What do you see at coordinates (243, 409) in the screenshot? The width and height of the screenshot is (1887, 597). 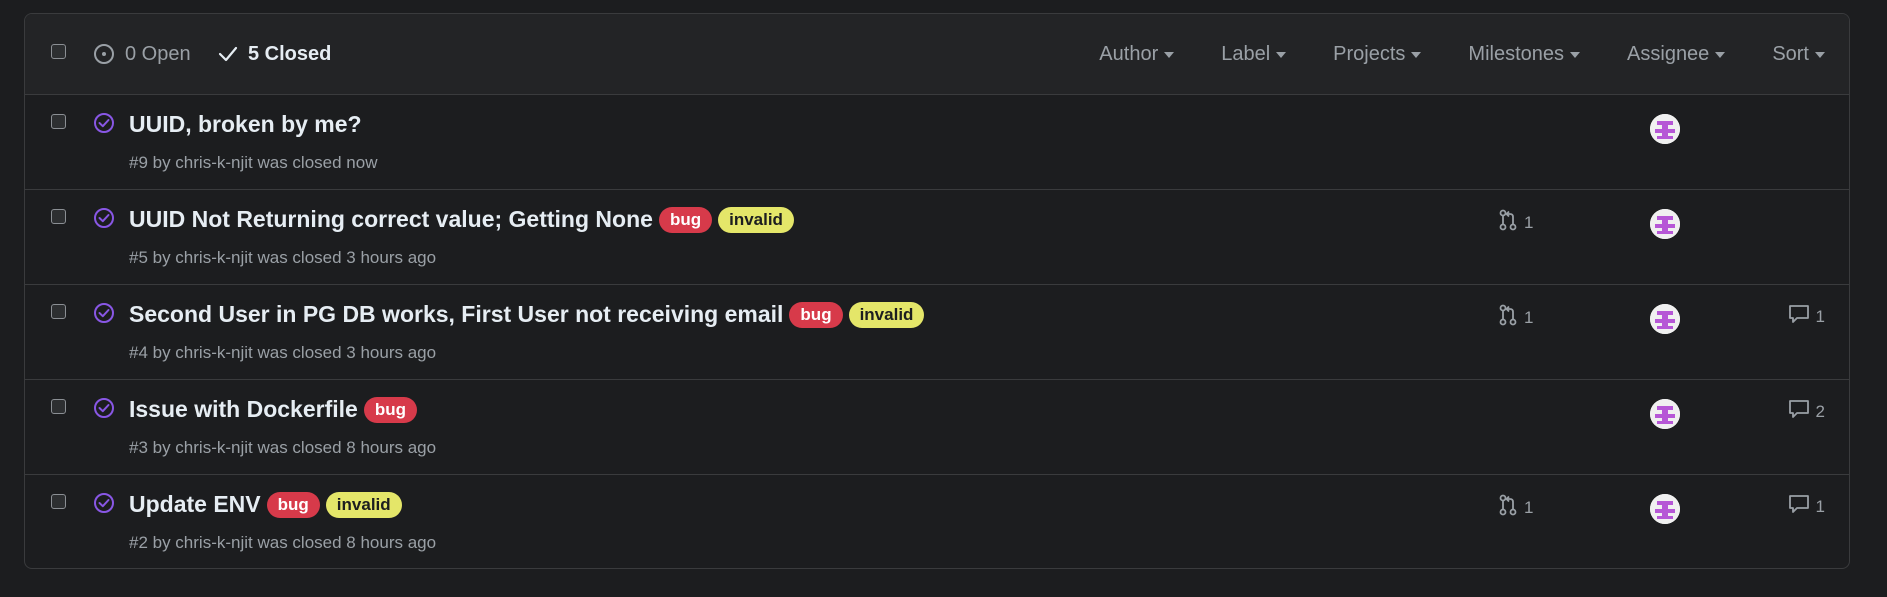 I see `issue-title-link: Issue with Dockerfile` at bounding box center [243, 409].